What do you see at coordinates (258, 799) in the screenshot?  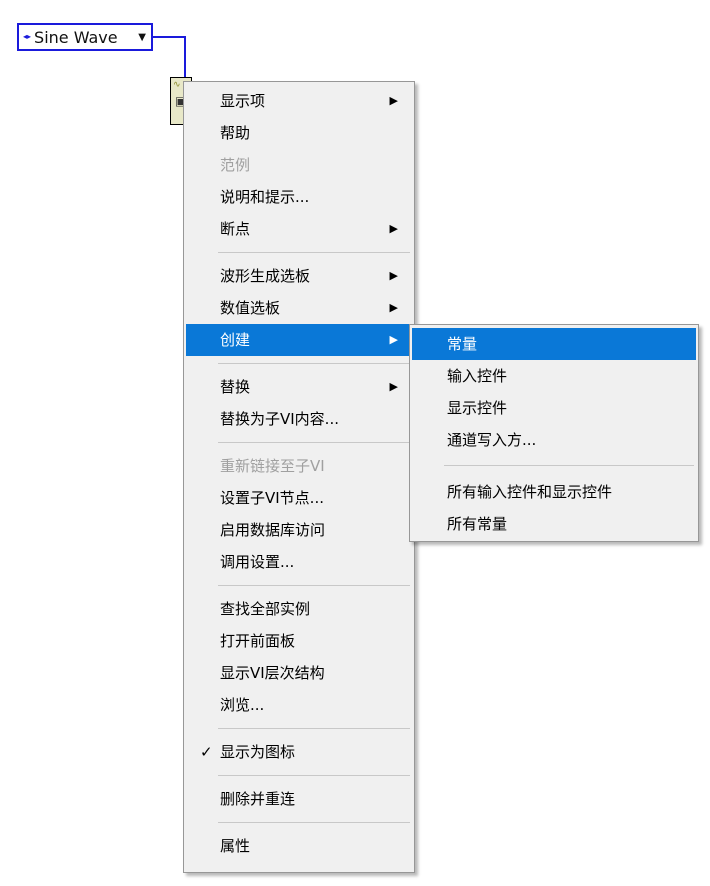 I see `menu-item-label: 删除并重连` at bounding box center [258, 799].